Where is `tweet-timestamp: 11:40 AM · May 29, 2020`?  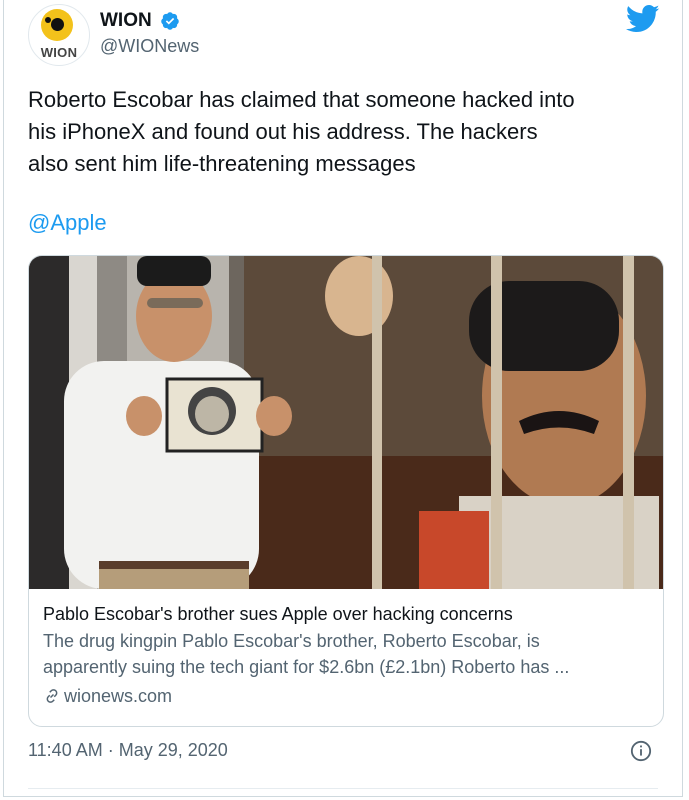 tweet-timestamp: 11:40 AM · May 29, 2020 is located at coordinates (128, 750).